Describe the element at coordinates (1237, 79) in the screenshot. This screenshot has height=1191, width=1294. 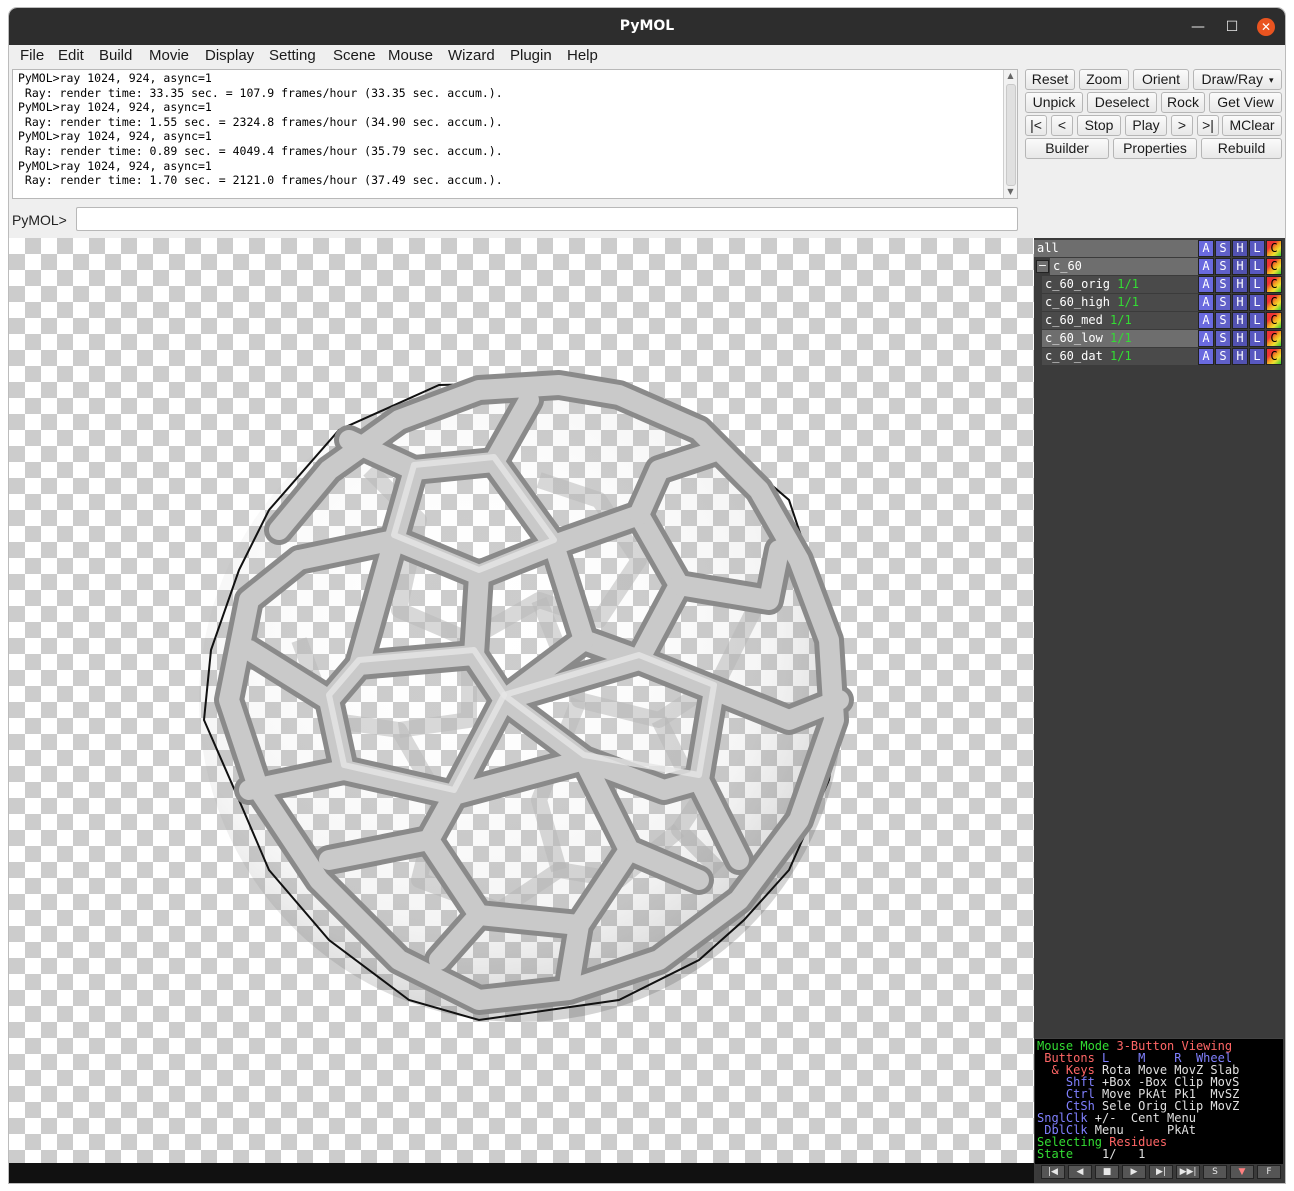
I see `draw-ray-button: Draw/Ray ▾` at that location.